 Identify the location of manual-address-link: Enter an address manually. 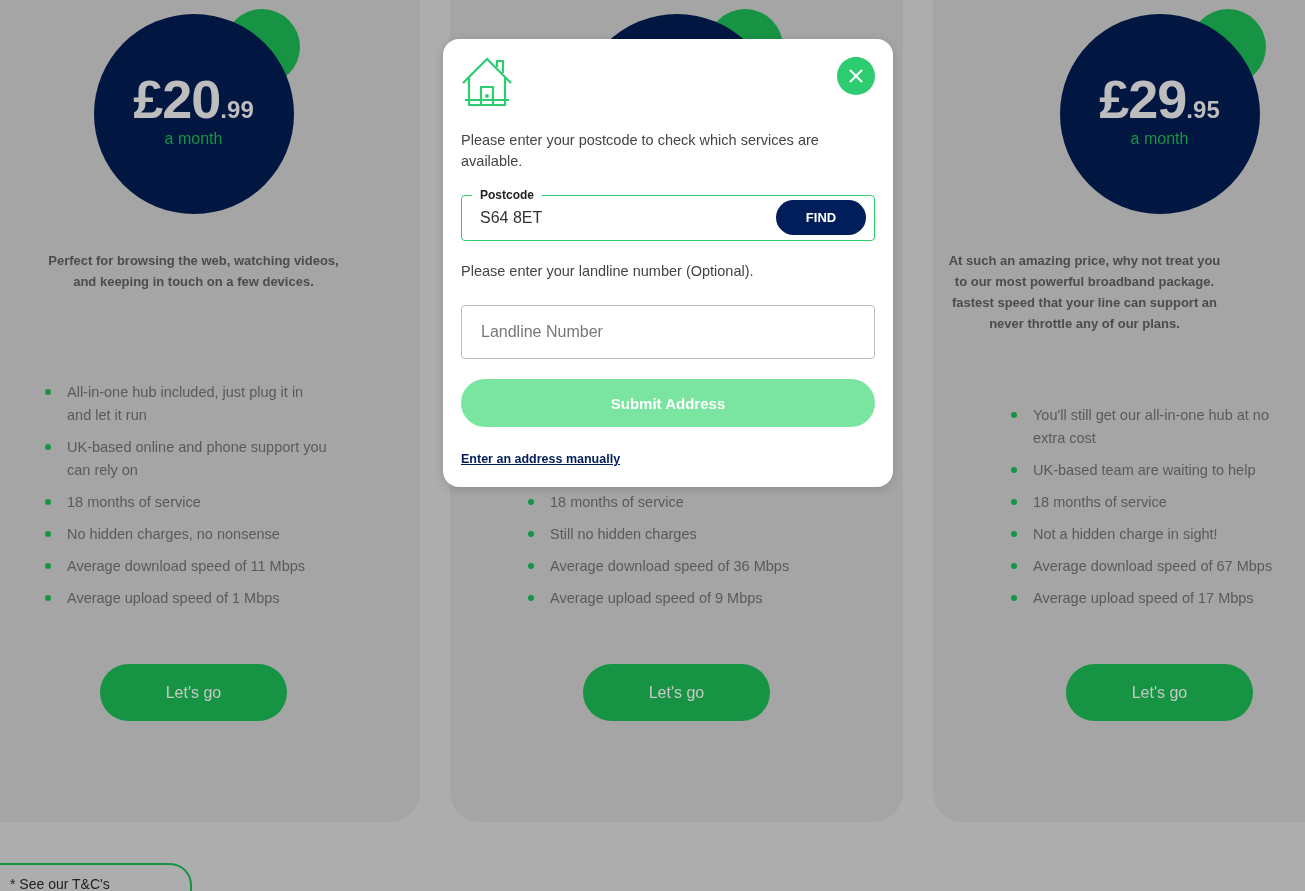
(541, 459).